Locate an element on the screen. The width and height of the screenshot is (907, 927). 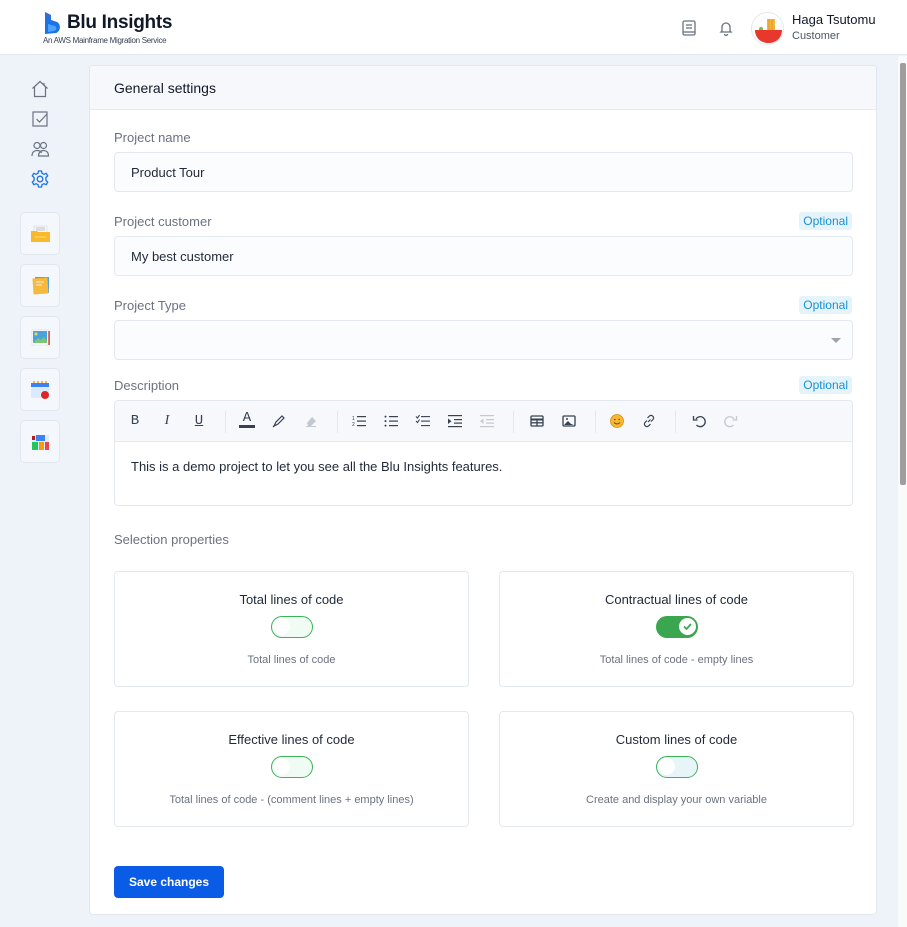
undo-icon is located at coordinates (699, 421).